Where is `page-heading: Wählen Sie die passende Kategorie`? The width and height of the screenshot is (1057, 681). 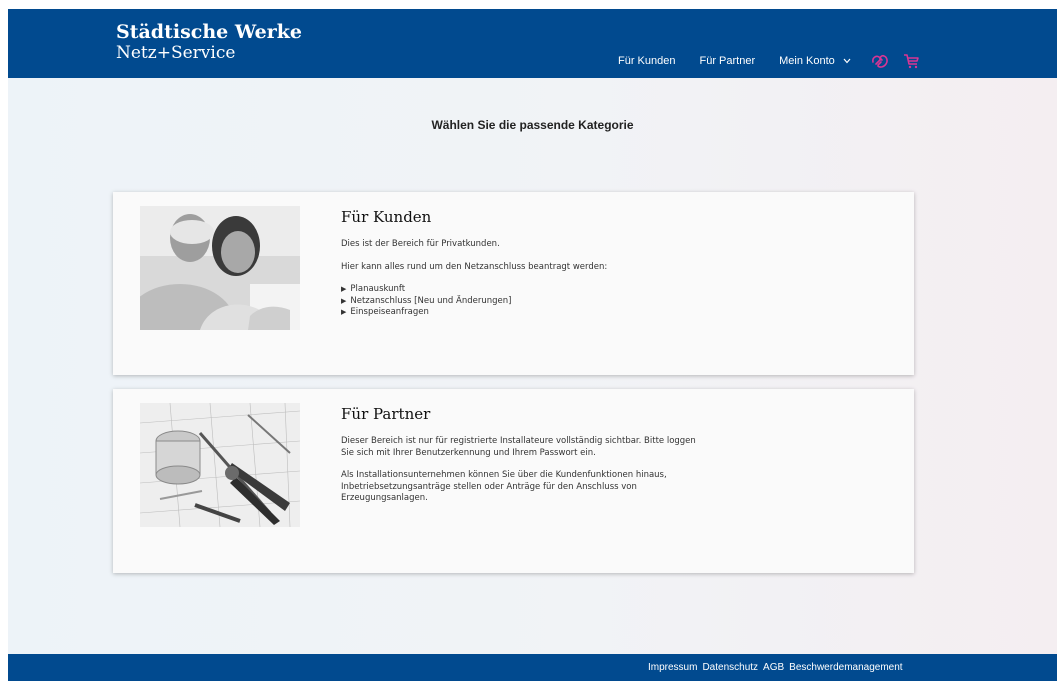 page-heading: Wählen Sie die passende Kategorie is located at coordinates (532, 125).